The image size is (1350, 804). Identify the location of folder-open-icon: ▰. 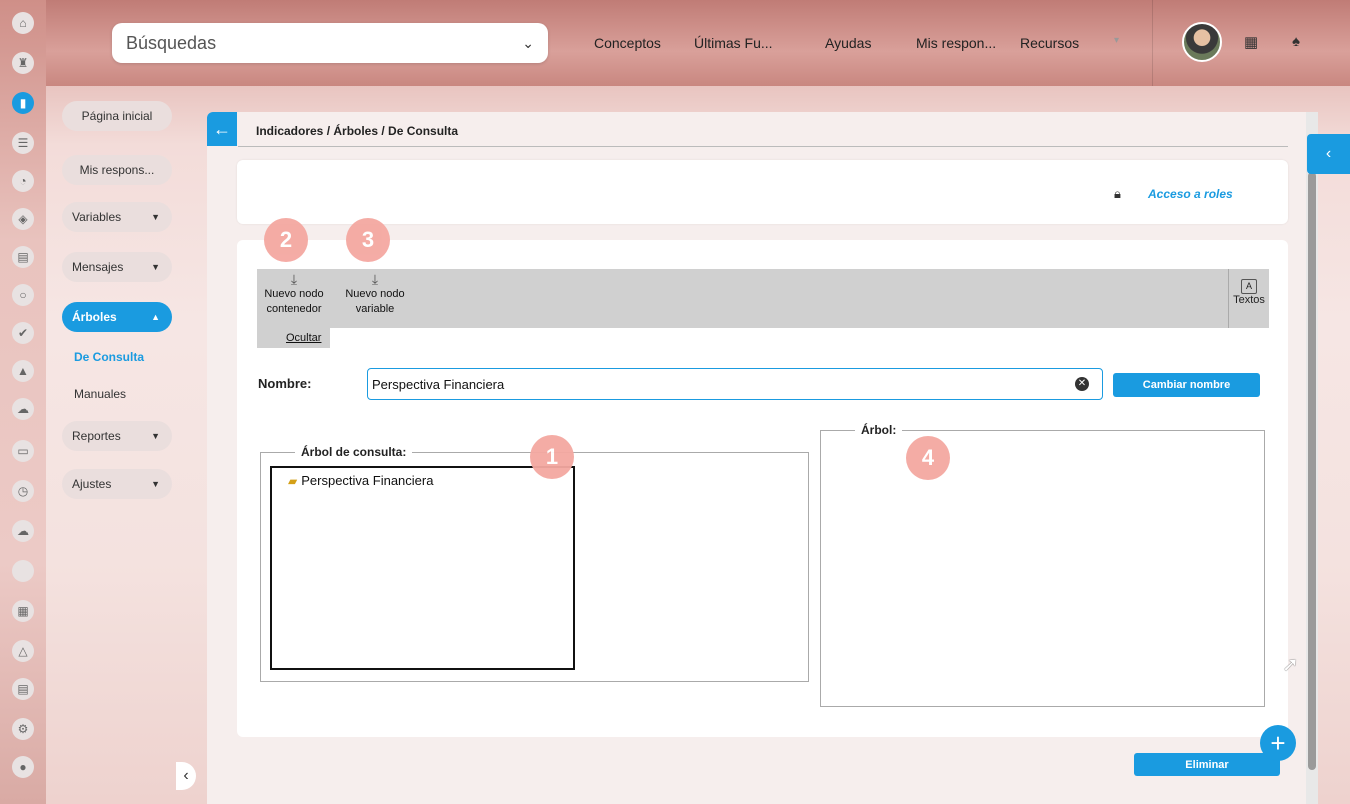
(293, 481).